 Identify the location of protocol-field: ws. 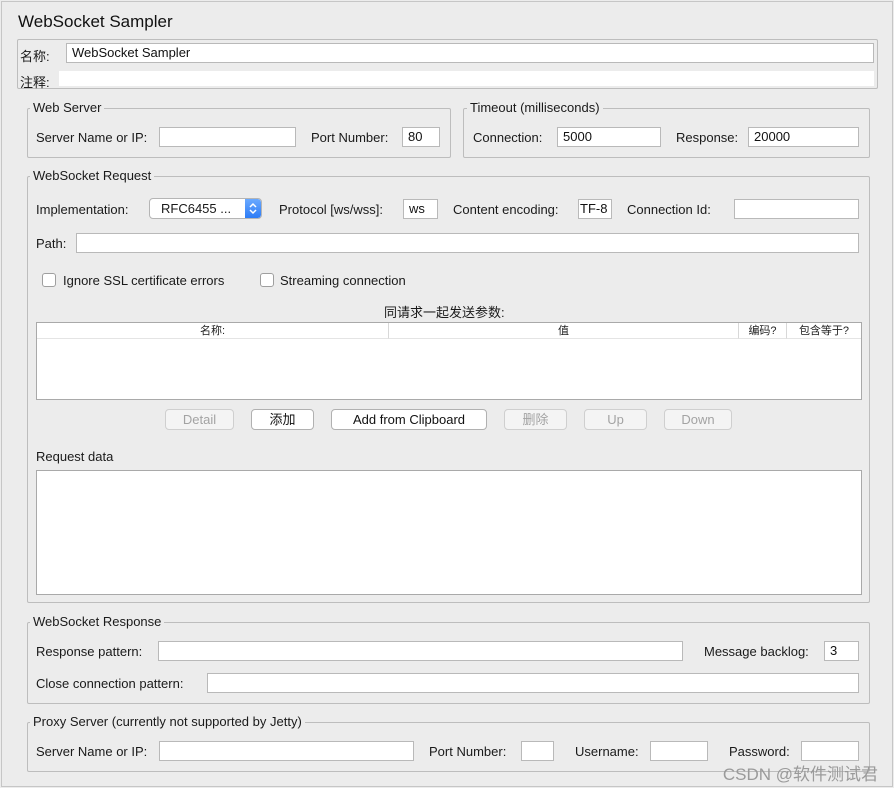
(420, 209).